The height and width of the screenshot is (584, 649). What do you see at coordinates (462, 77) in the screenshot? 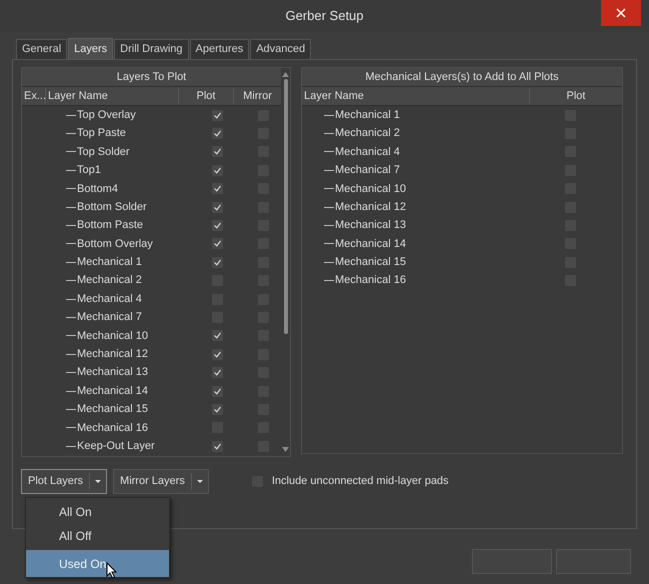
I see `table-title: Mechanical Layers(s) to Add to All Plots` at bounding box center [462, 77].